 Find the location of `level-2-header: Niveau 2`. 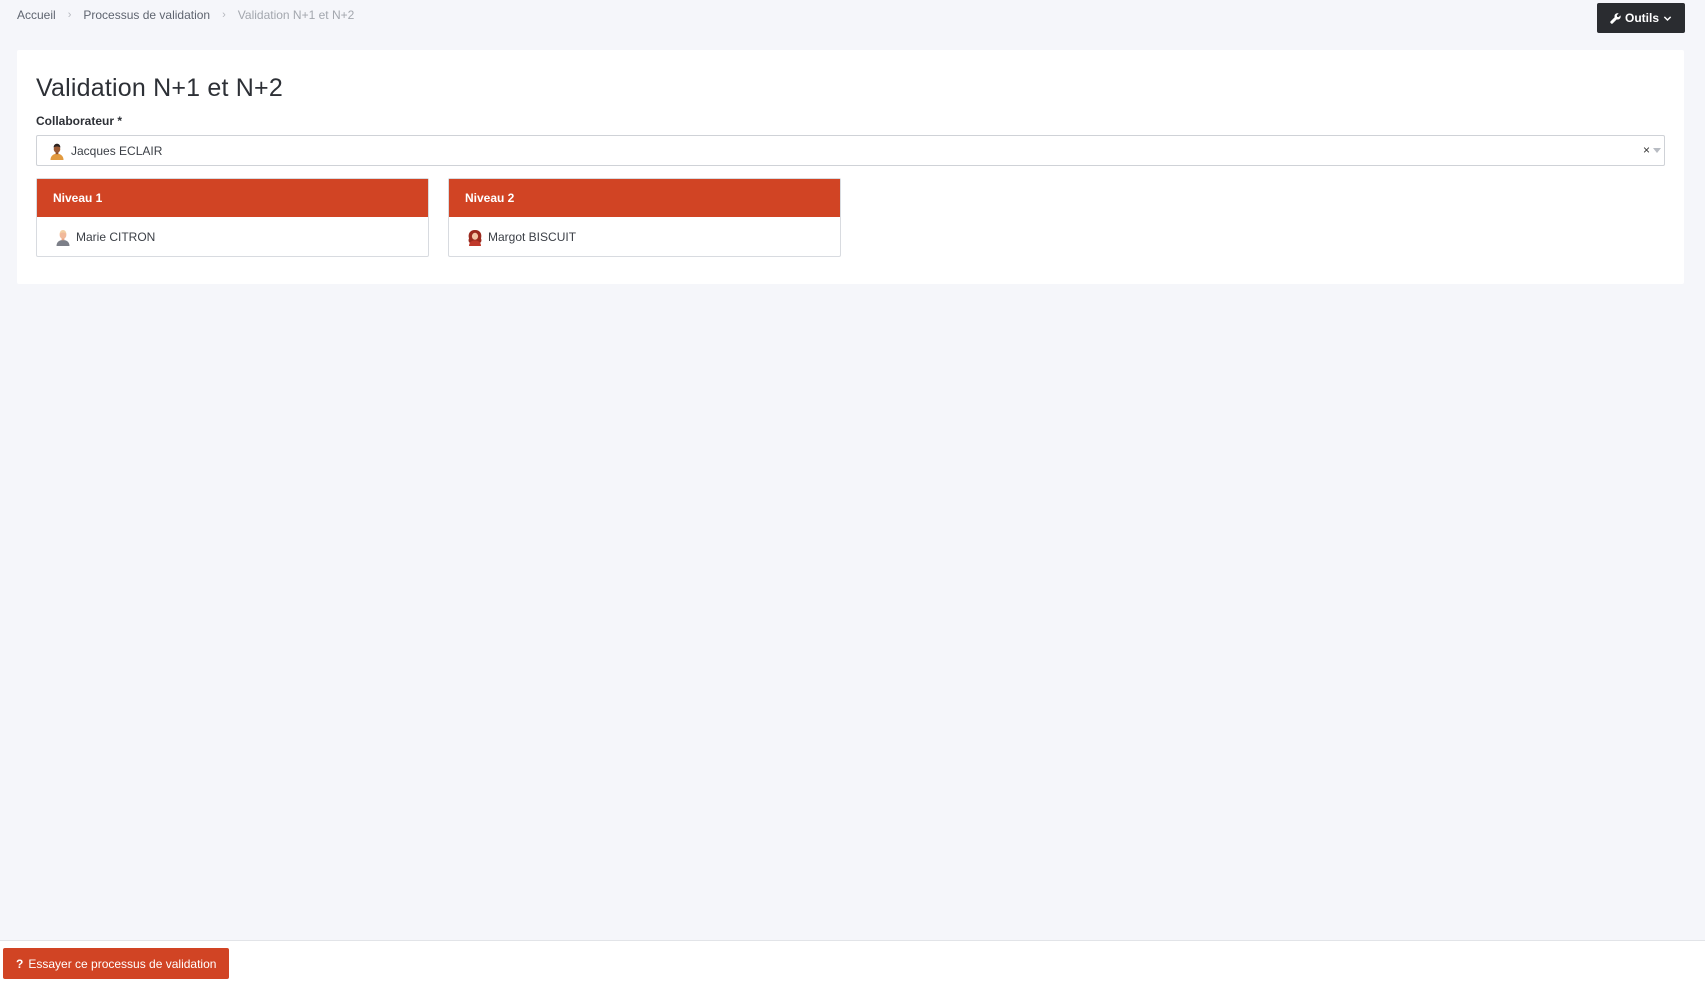

level-2-header: Niveau 2 is located at coordinates (644, 198).